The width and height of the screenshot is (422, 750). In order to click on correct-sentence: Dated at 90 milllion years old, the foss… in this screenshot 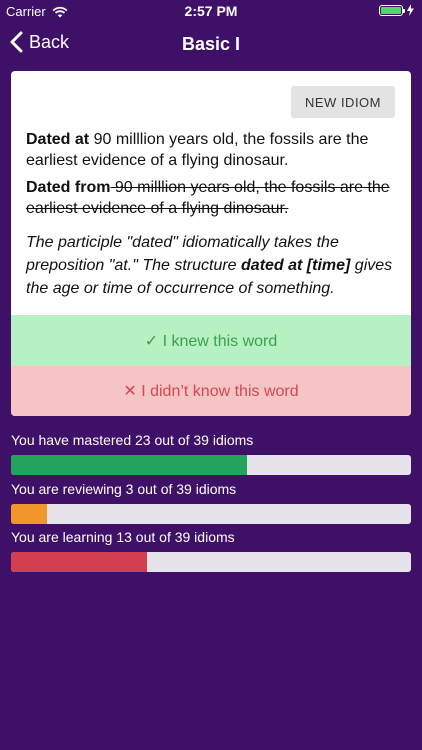, I will do `click(211, 150)`.